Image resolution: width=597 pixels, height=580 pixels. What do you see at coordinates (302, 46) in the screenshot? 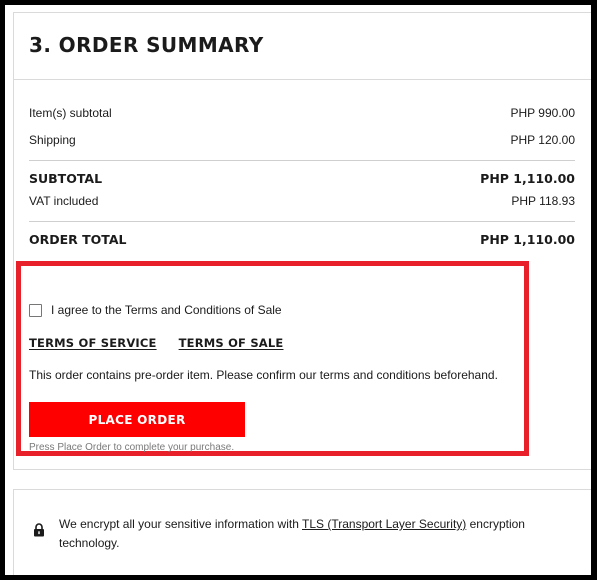
I see `order-summary-header: 3. ORDER SUMMARY` at bounding box center [302, 46].